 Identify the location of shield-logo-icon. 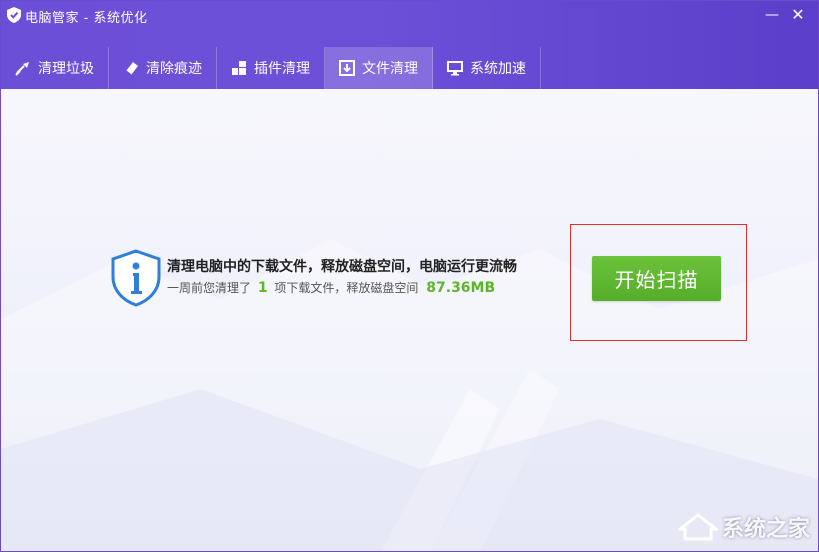
(14, 15).